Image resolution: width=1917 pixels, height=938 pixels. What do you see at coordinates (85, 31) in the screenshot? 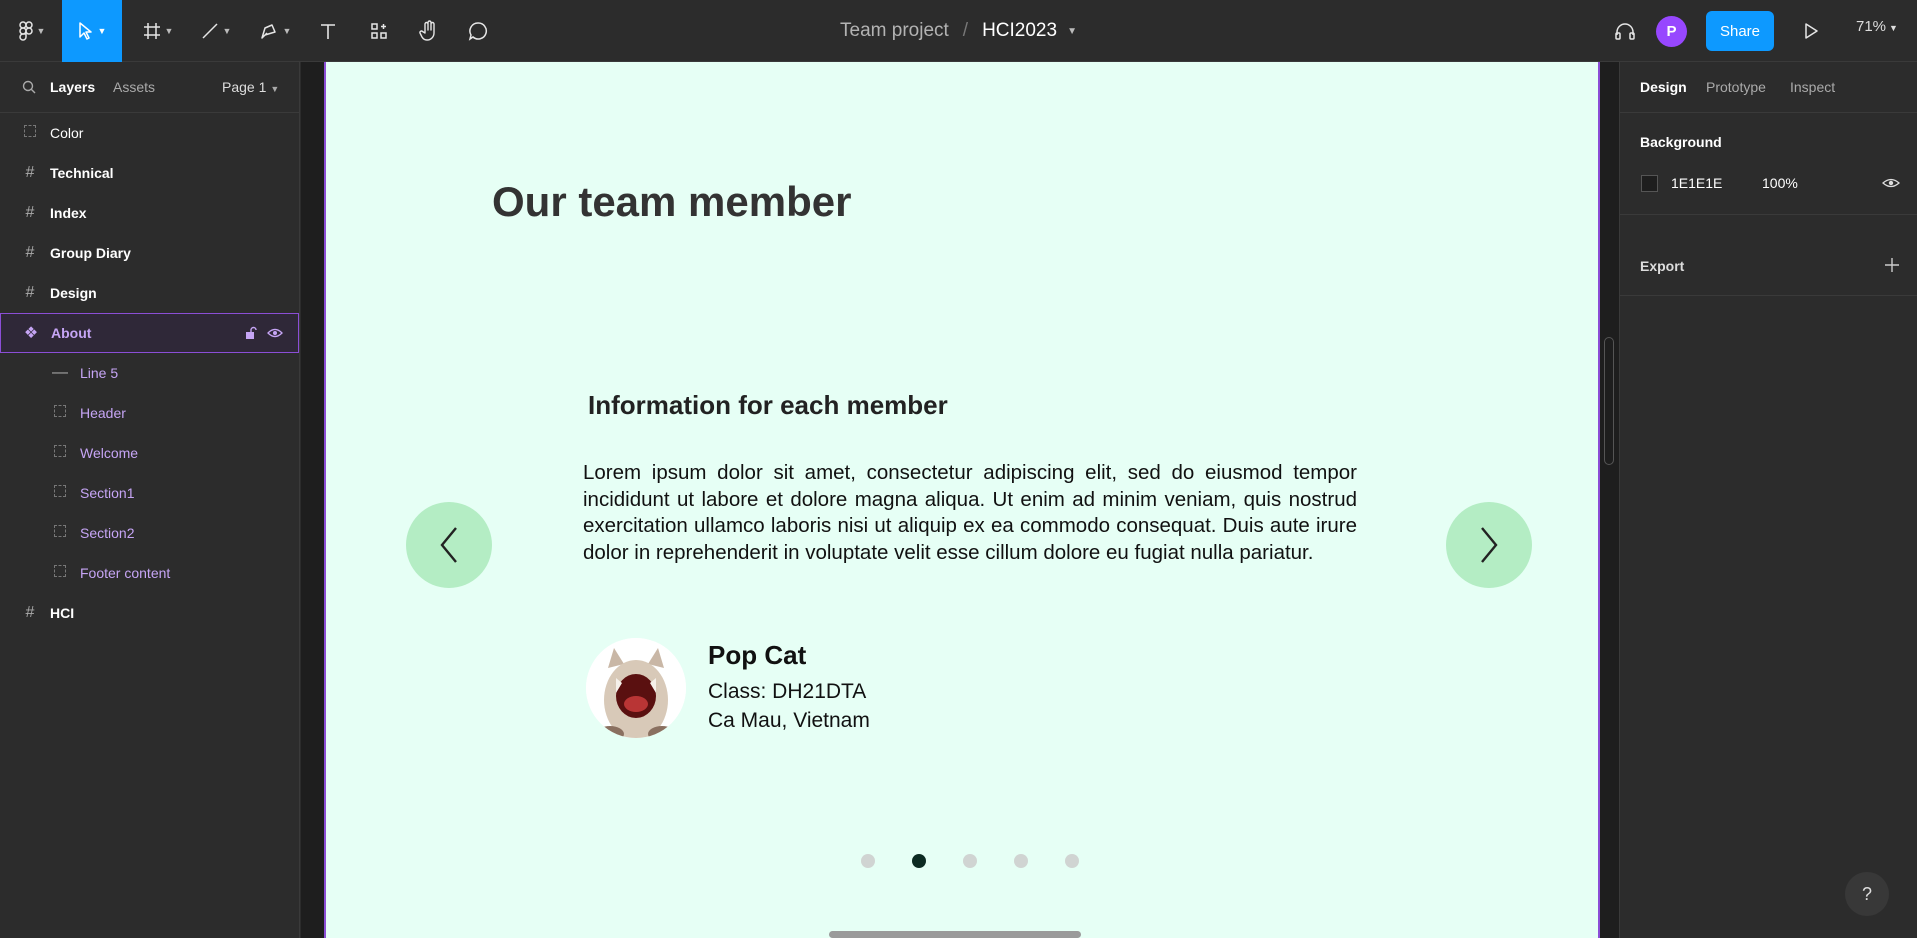
I see `cursor-icon` at bounding box center [85, 31].